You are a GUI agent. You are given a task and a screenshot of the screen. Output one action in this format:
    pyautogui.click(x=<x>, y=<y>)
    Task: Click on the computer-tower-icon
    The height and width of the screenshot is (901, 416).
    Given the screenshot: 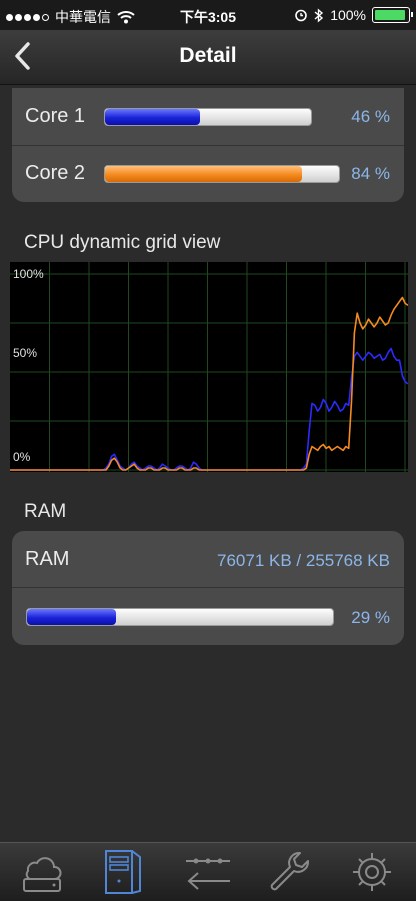 What is the action you would take?
    pyautogui.click(x=122, y=872)
    